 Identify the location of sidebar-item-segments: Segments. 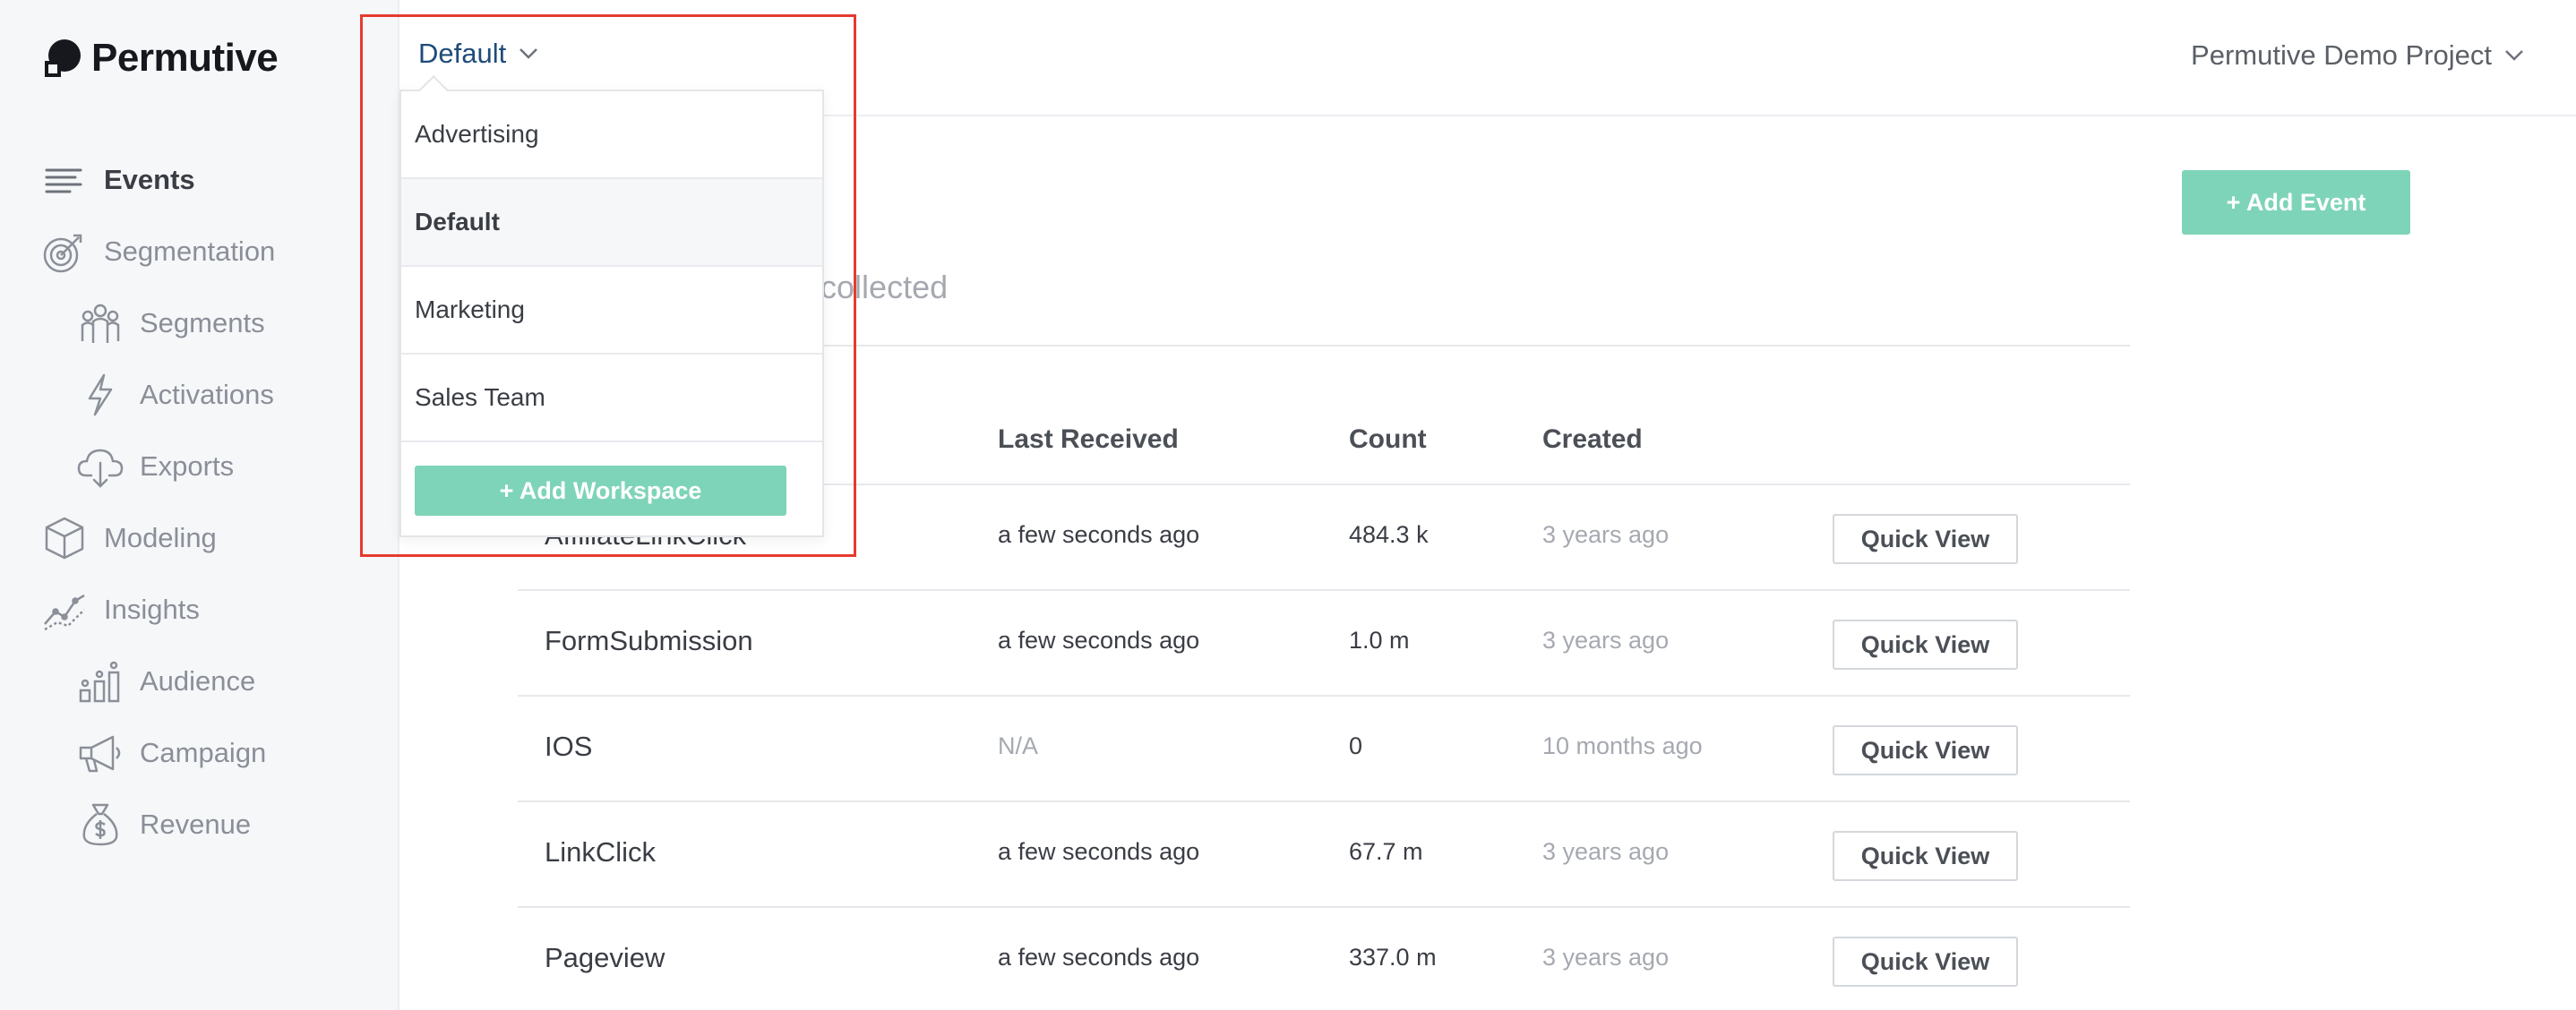
(171, 323).